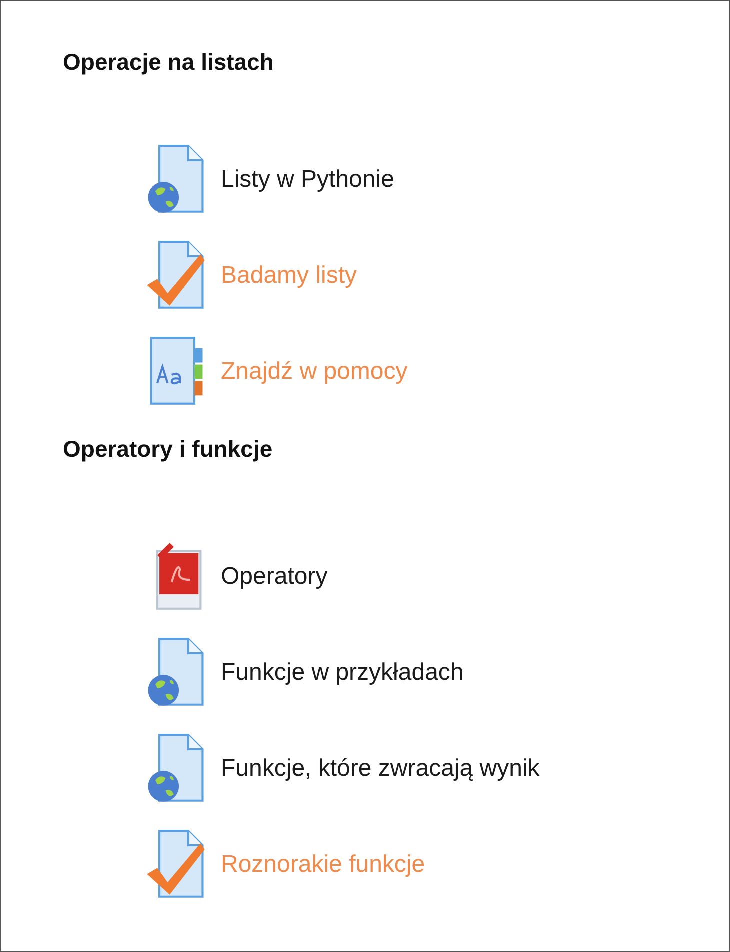 This screenshot has width=730, height=952. What do you see at coordinates (274, 577) in the screenshot?
I see `activity-link: Operatory` at bounding box center [274, 577].